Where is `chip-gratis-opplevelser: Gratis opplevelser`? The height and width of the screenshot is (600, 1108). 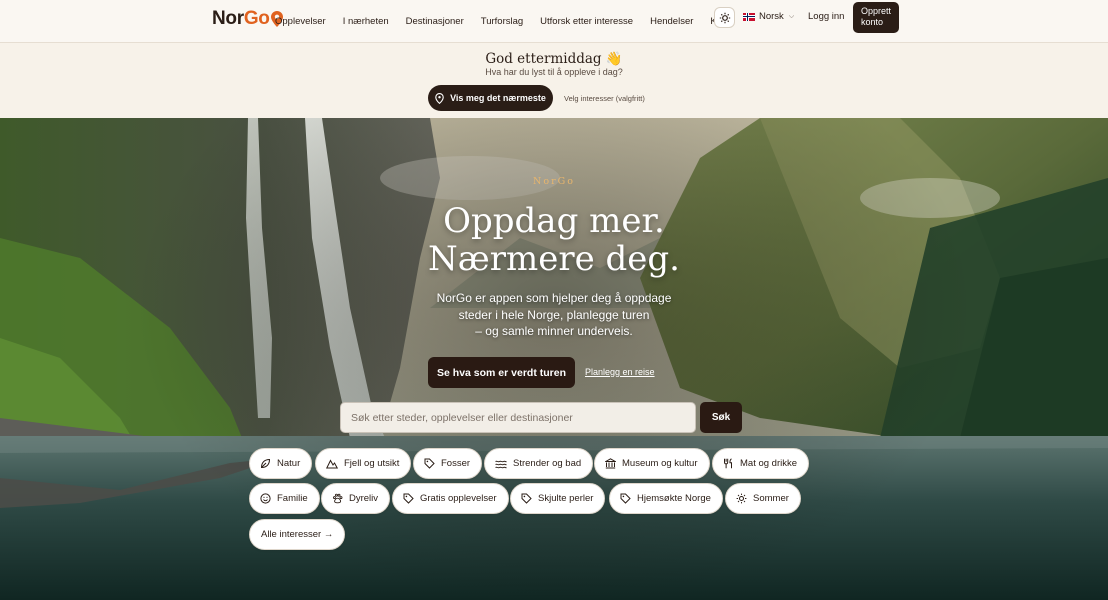 chip-gratis-opplevelser: Gratis opplevelser is located at coordinates (450, 498).